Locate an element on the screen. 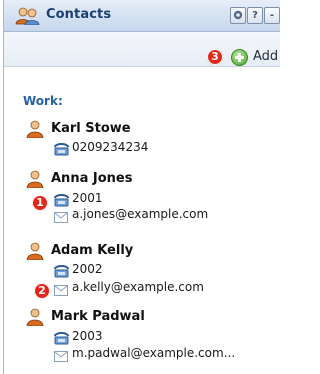 This screenshot has width=320, height=374. annotation-badge-3: 3 is located at coordinates (215, 57).